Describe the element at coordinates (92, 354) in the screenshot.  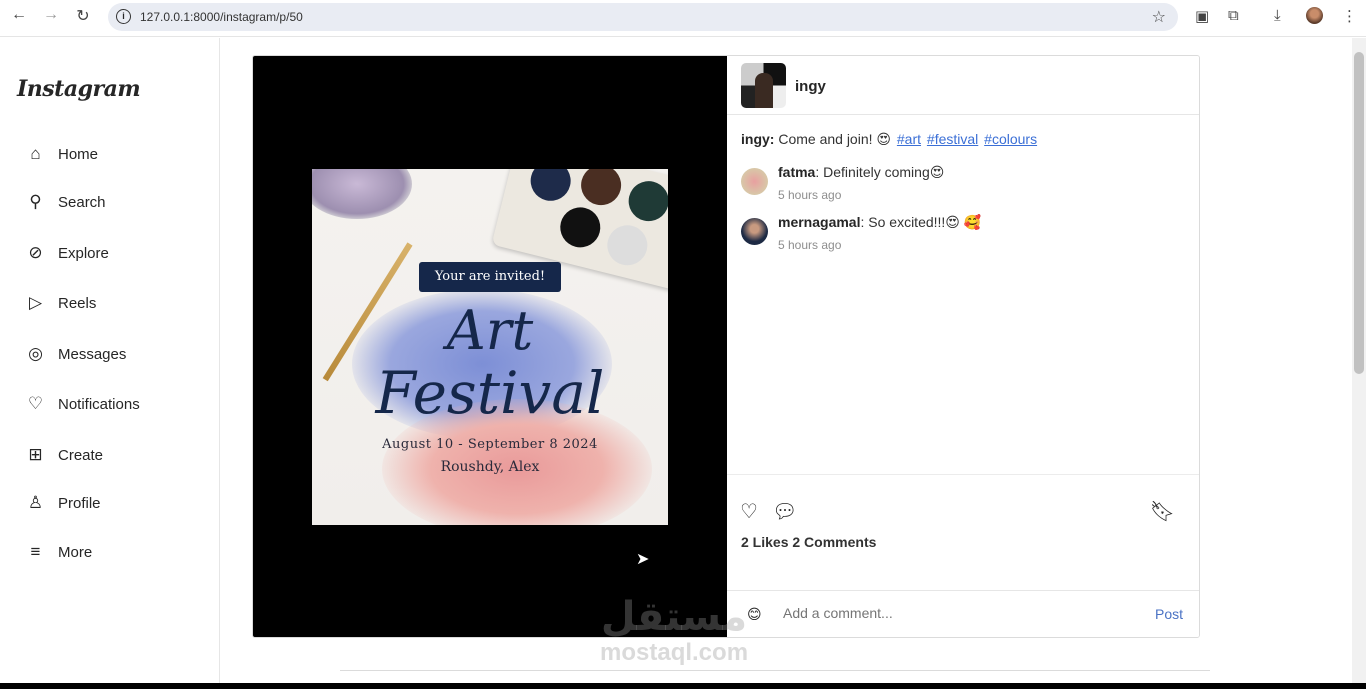
I see `sidebar-item-label: Messages` at that location.